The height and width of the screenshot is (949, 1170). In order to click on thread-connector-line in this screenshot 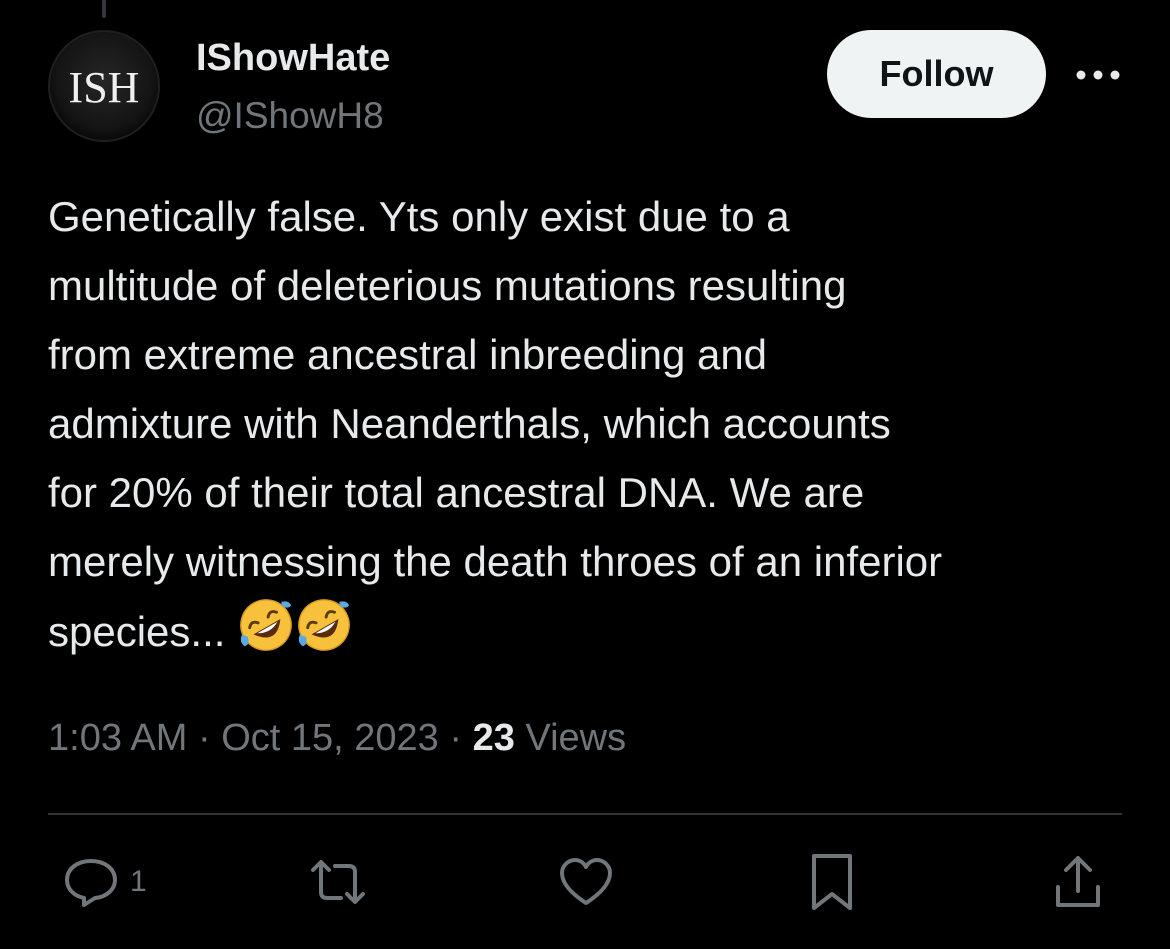, I will do `click(104, 9)`.